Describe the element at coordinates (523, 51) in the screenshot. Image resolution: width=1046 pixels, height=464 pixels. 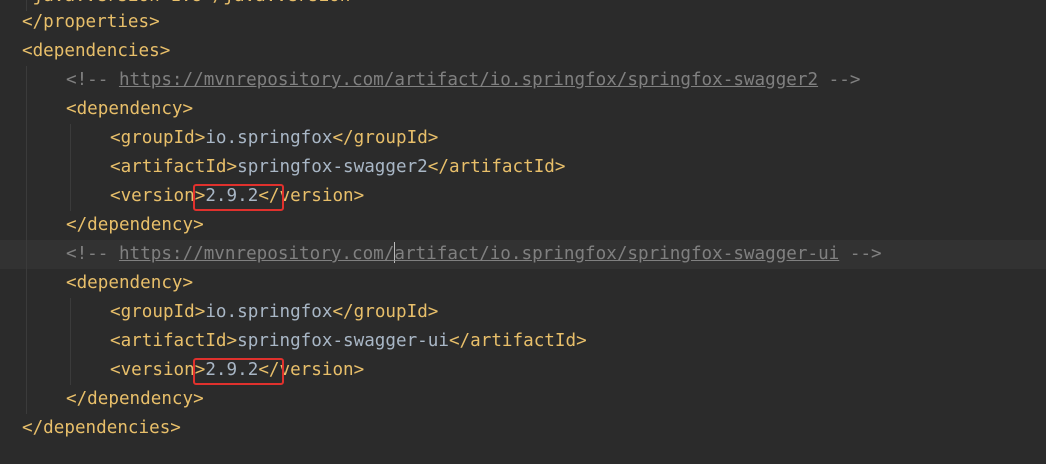
I see `code-line: <dependencies>` at that location.